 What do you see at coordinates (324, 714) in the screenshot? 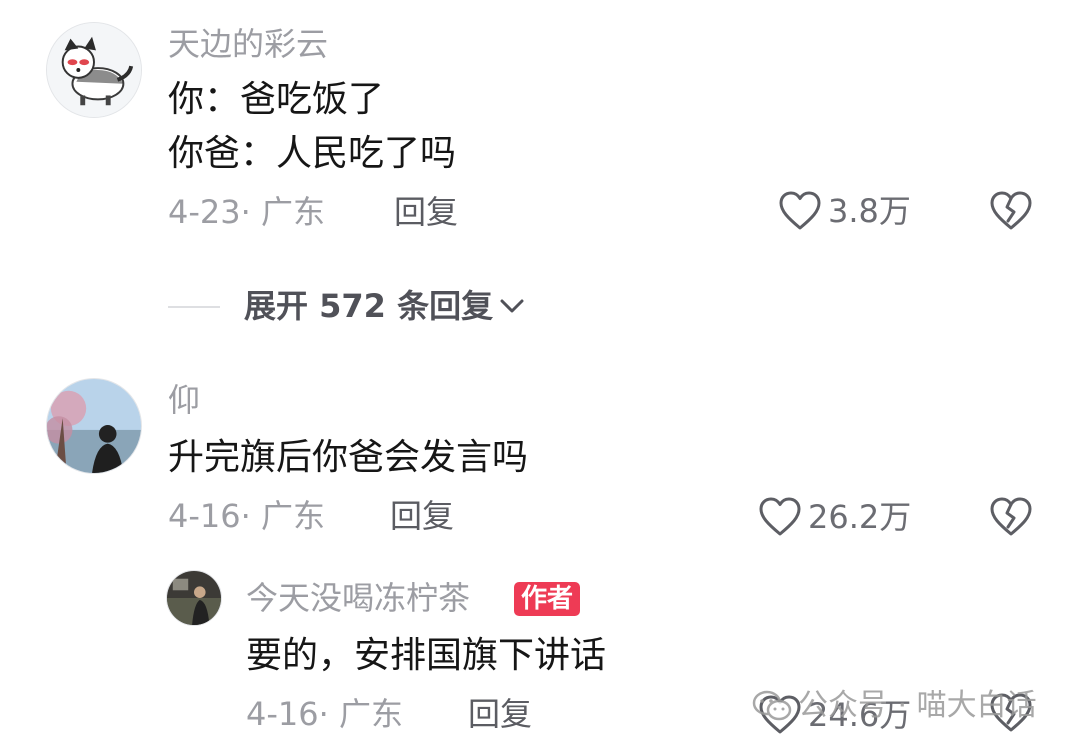
I see `reply-date-location: 4-16· 广东` at bounding box center [324, 714].